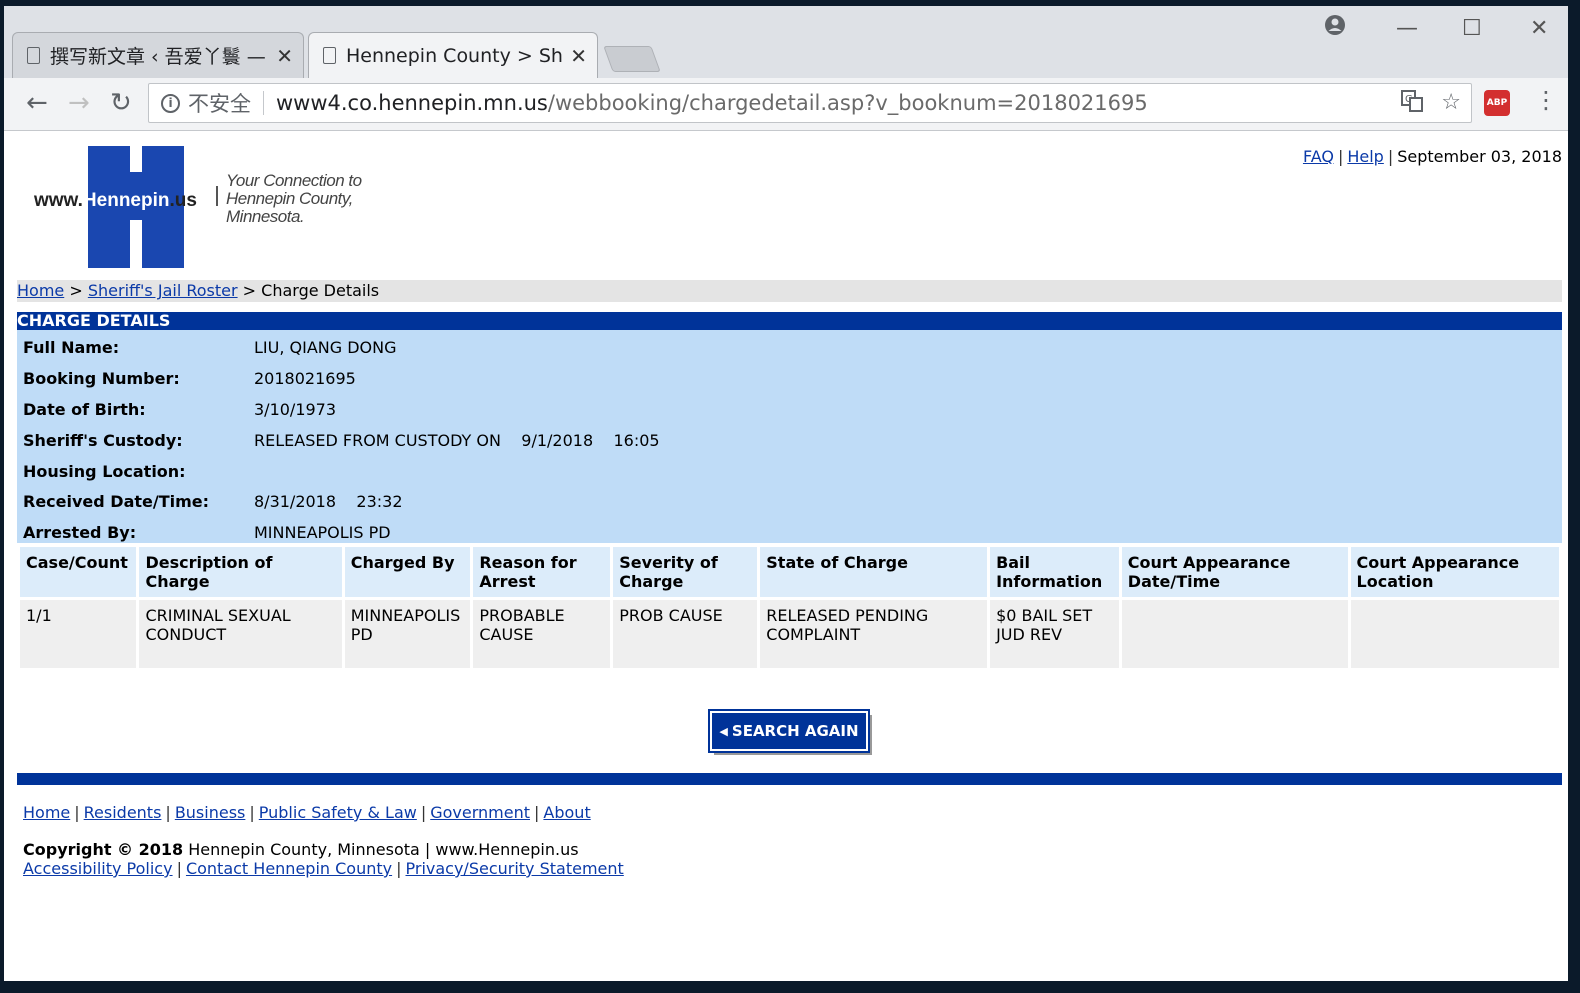 Image resolution: width=1580 pixels, height=993 pixels. I want to click on table-cell: PROB CAUSE, so click(685, 634).